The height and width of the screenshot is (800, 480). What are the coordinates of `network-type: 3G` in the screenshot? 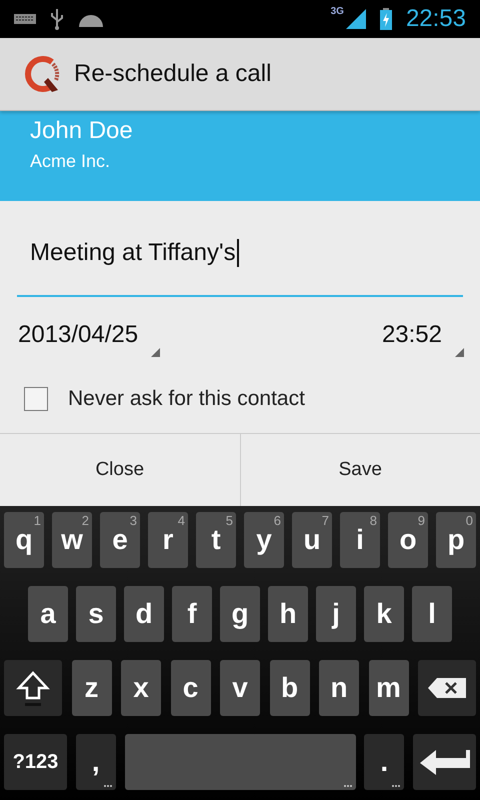 It's located at (337, 11).